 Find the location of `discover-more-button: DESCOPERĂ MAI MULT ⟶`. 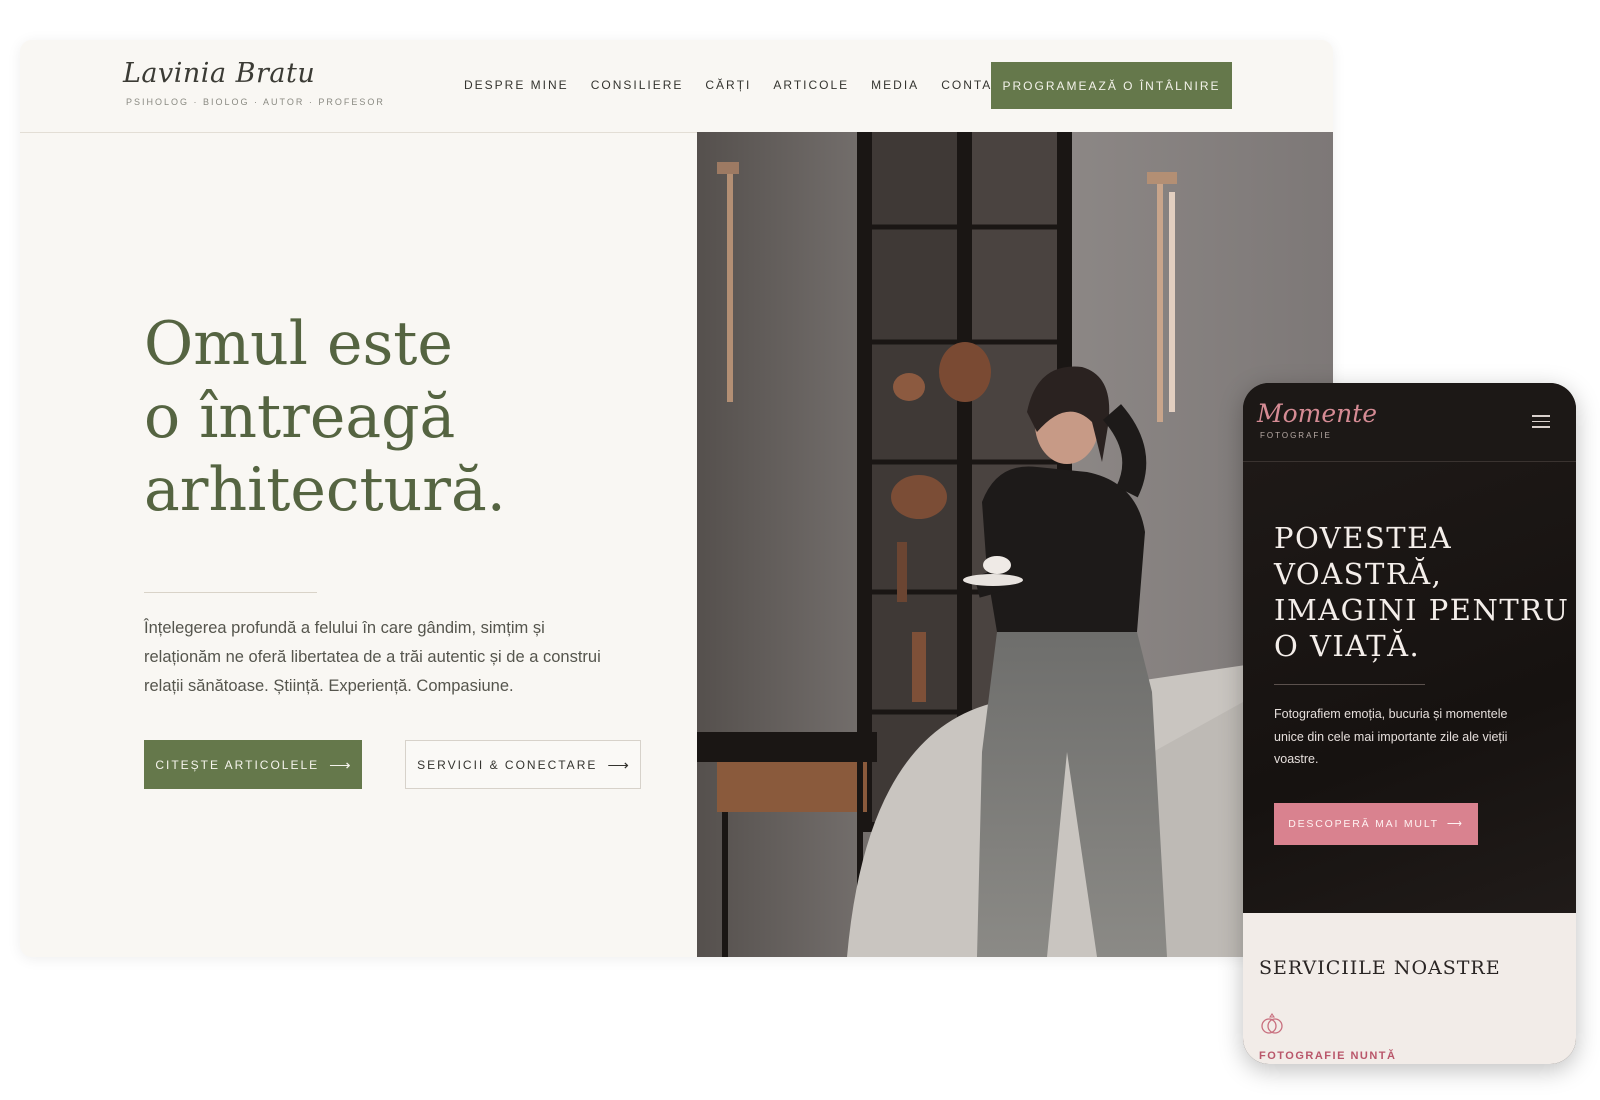

discover-more-button: DESCOPERĂ MAI MULT ⟶ is located at coordinates (1376, 824).